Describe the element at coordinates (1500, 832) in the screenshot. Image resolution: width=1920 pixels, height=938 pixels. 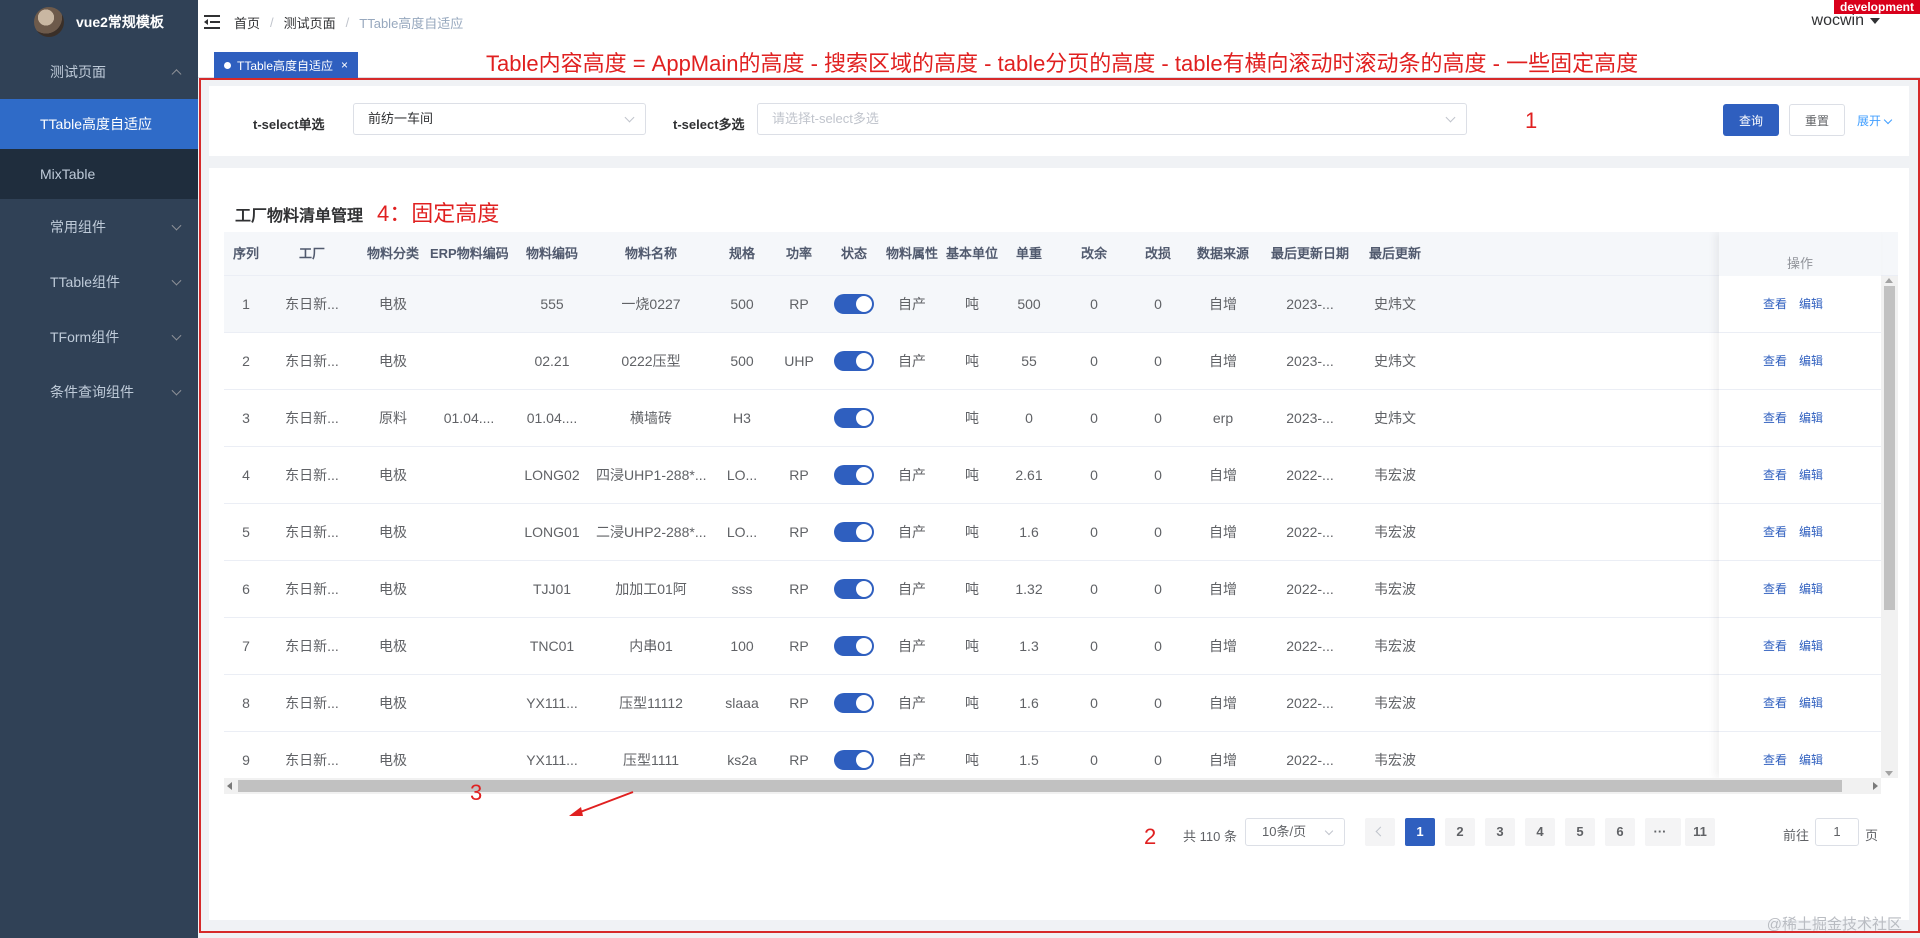
I see `page-number-button: 3` at that location.